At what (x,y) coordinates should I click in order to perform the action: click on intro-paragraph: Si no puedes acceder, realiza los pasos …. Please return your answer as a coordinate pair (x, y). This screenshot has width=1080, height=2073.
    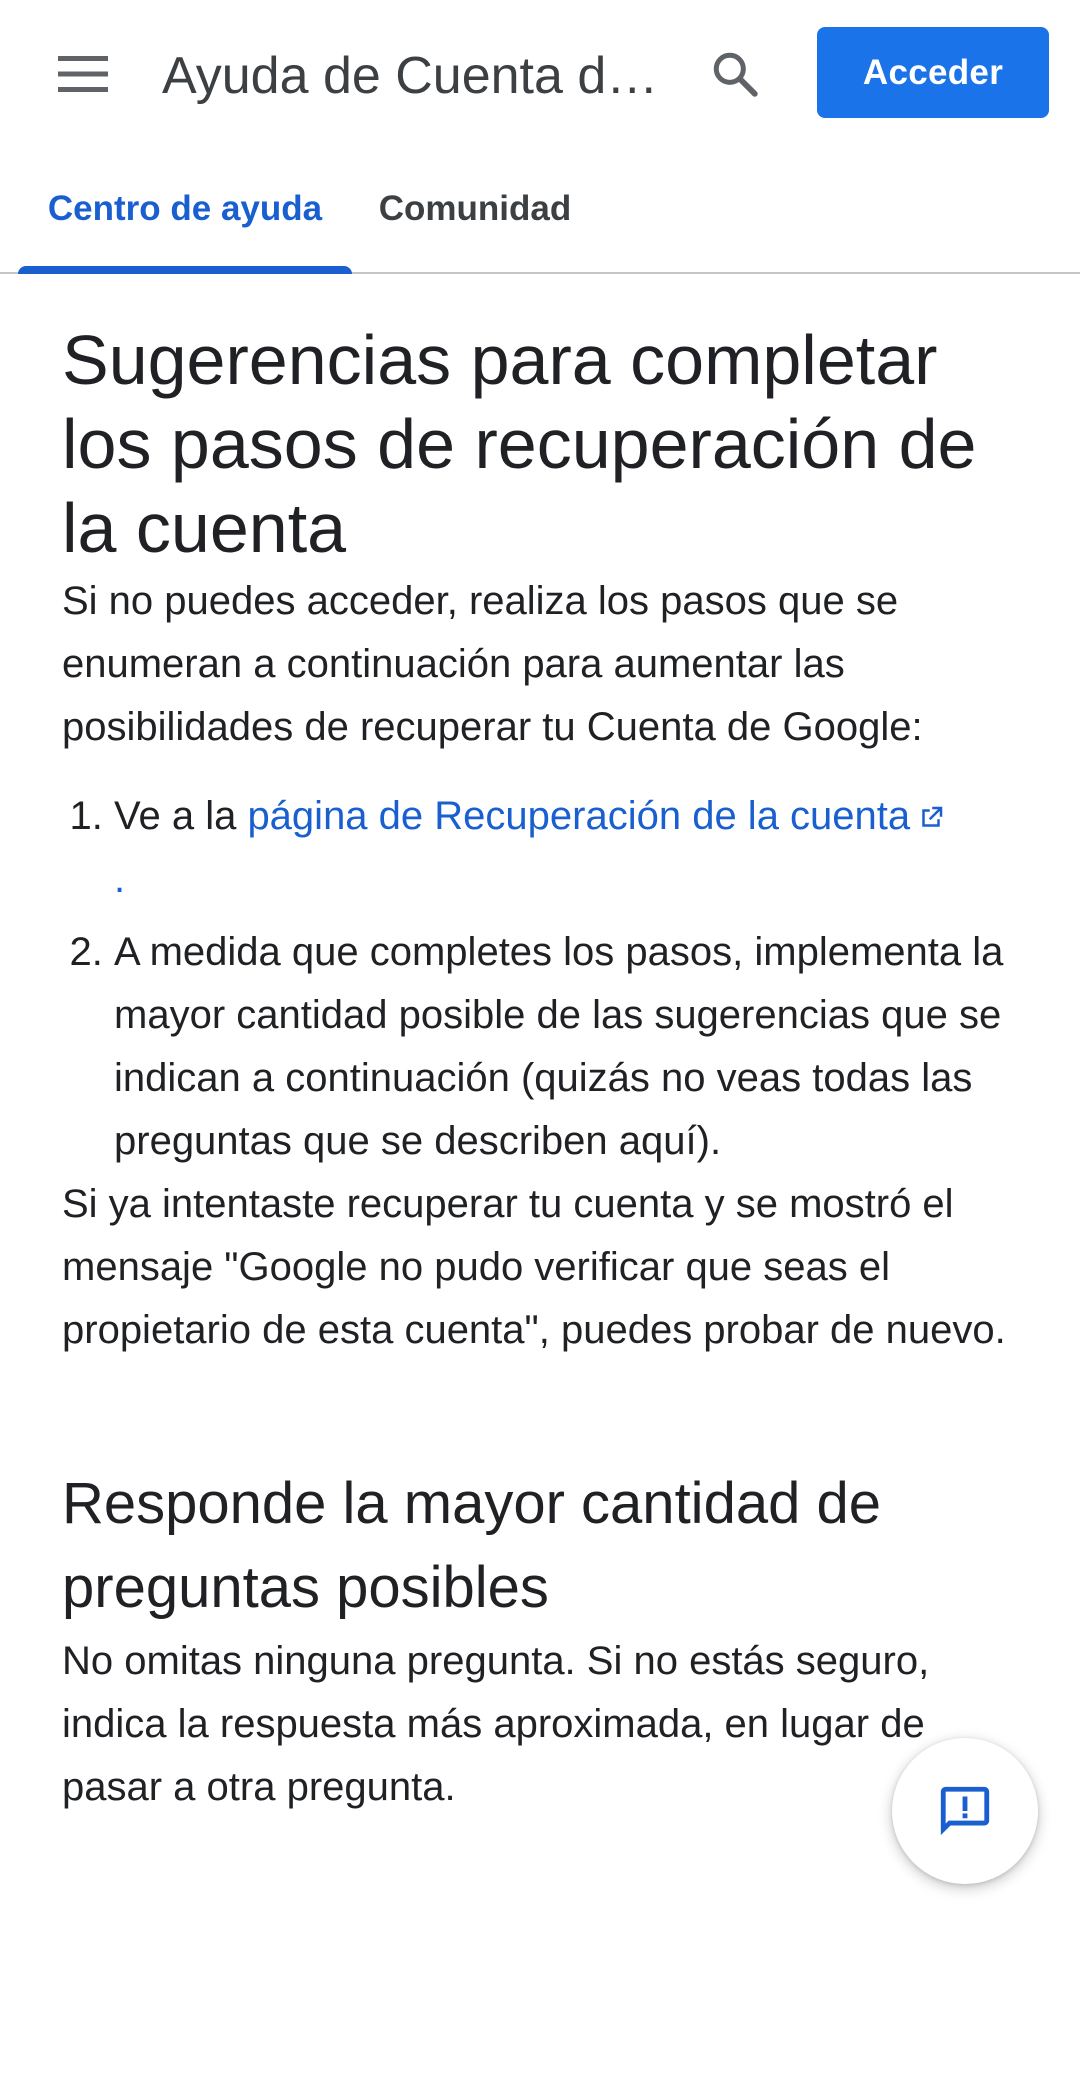
    Looking at the image, I should click on (492, 664).